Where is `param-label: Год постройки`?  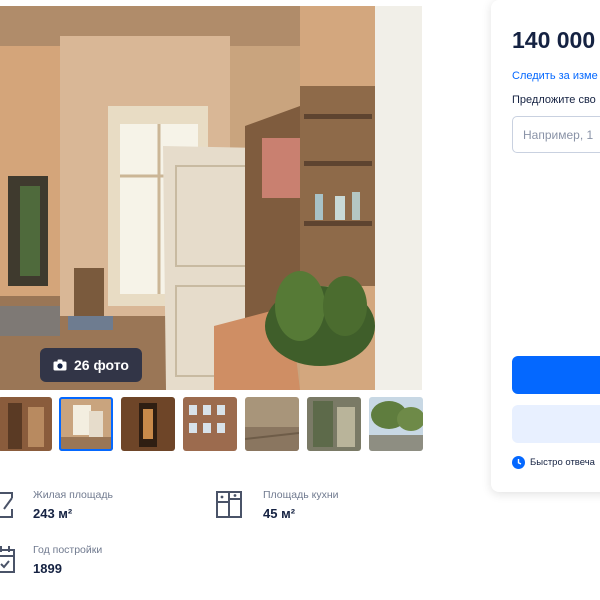
param-label: Год постройки is located at coordinates (68, 550).